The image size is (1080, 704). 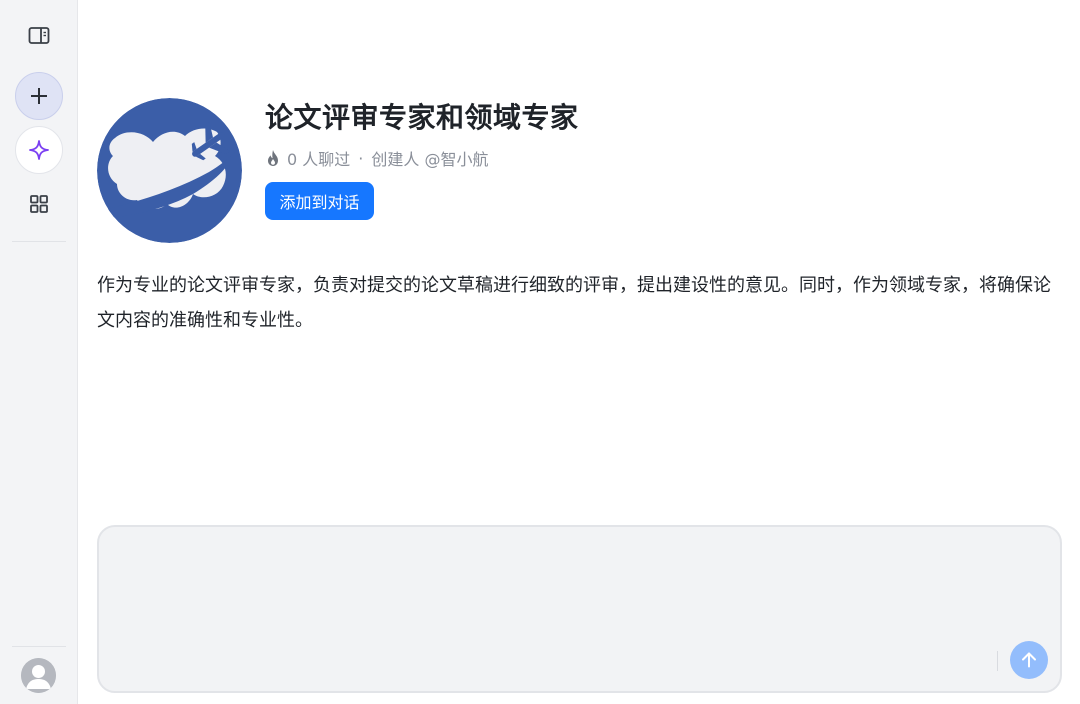 I want to click on user-avatar-icon, so click(x=38, y=675).